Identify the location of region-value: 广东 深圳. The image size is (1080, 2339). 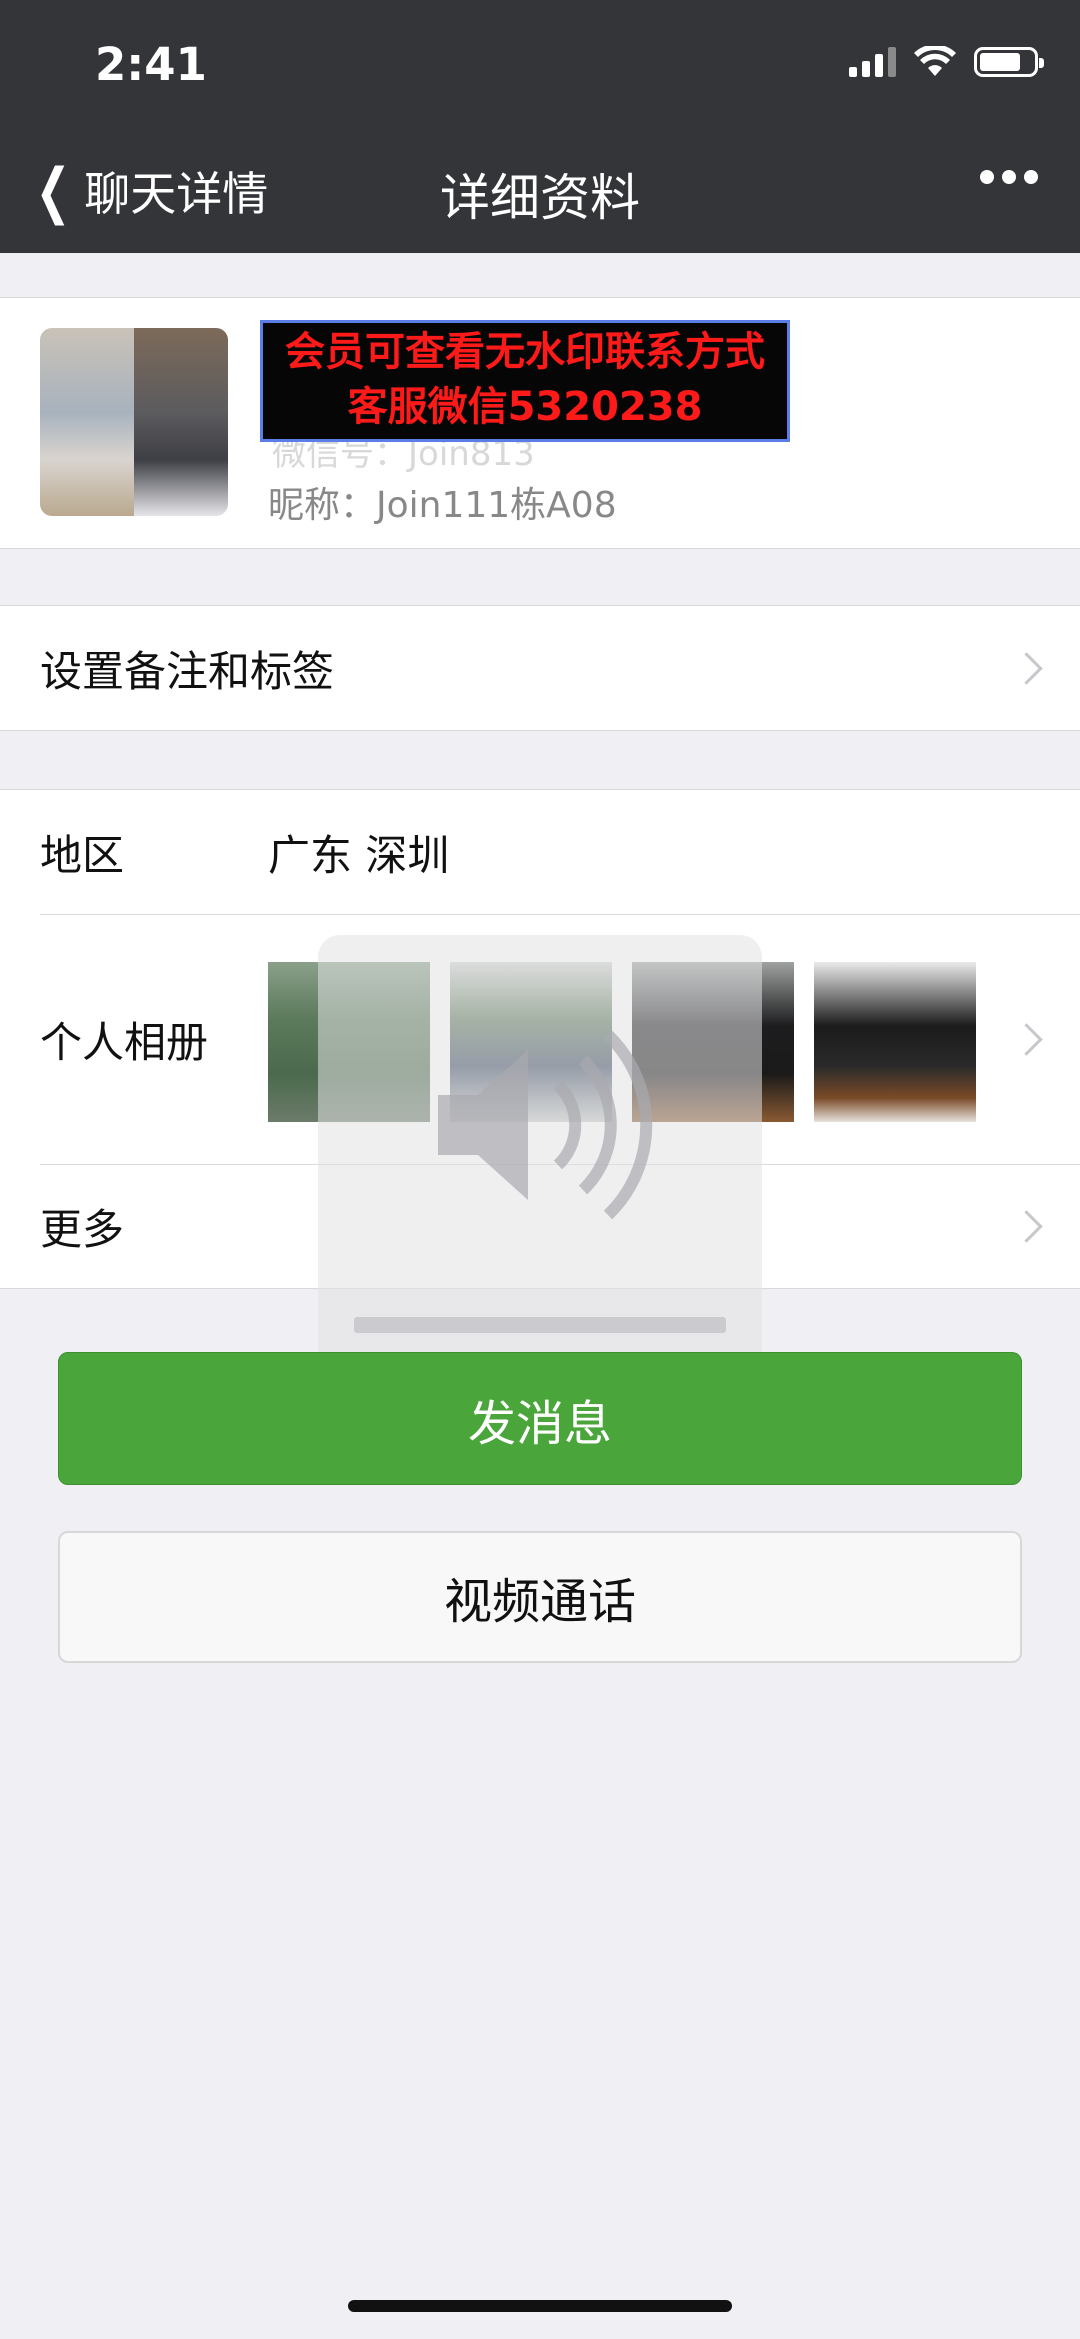
(359, 855).